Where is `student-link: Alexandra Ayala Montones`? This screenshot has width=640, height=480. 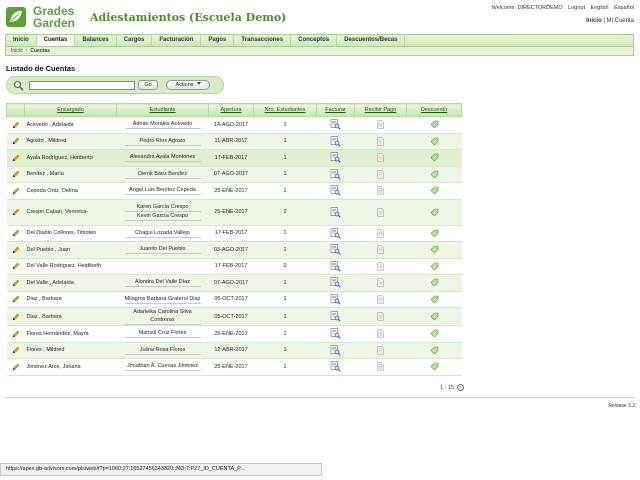
student-link: Alexandra Ayala Montones is located at coordinates (162, 158).